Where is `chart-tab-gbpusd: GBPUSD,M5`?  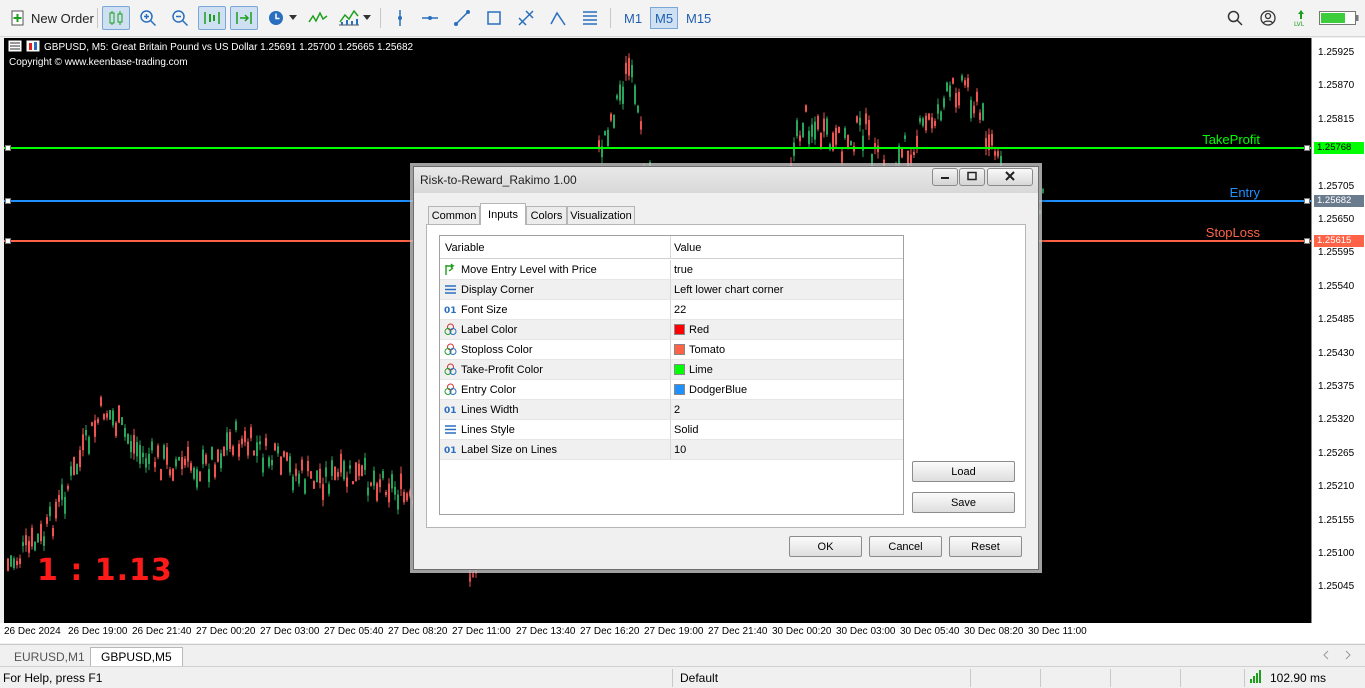 chart-tab-gbpusd: GBPUSD,M5 is located at coordinates (136, 656).